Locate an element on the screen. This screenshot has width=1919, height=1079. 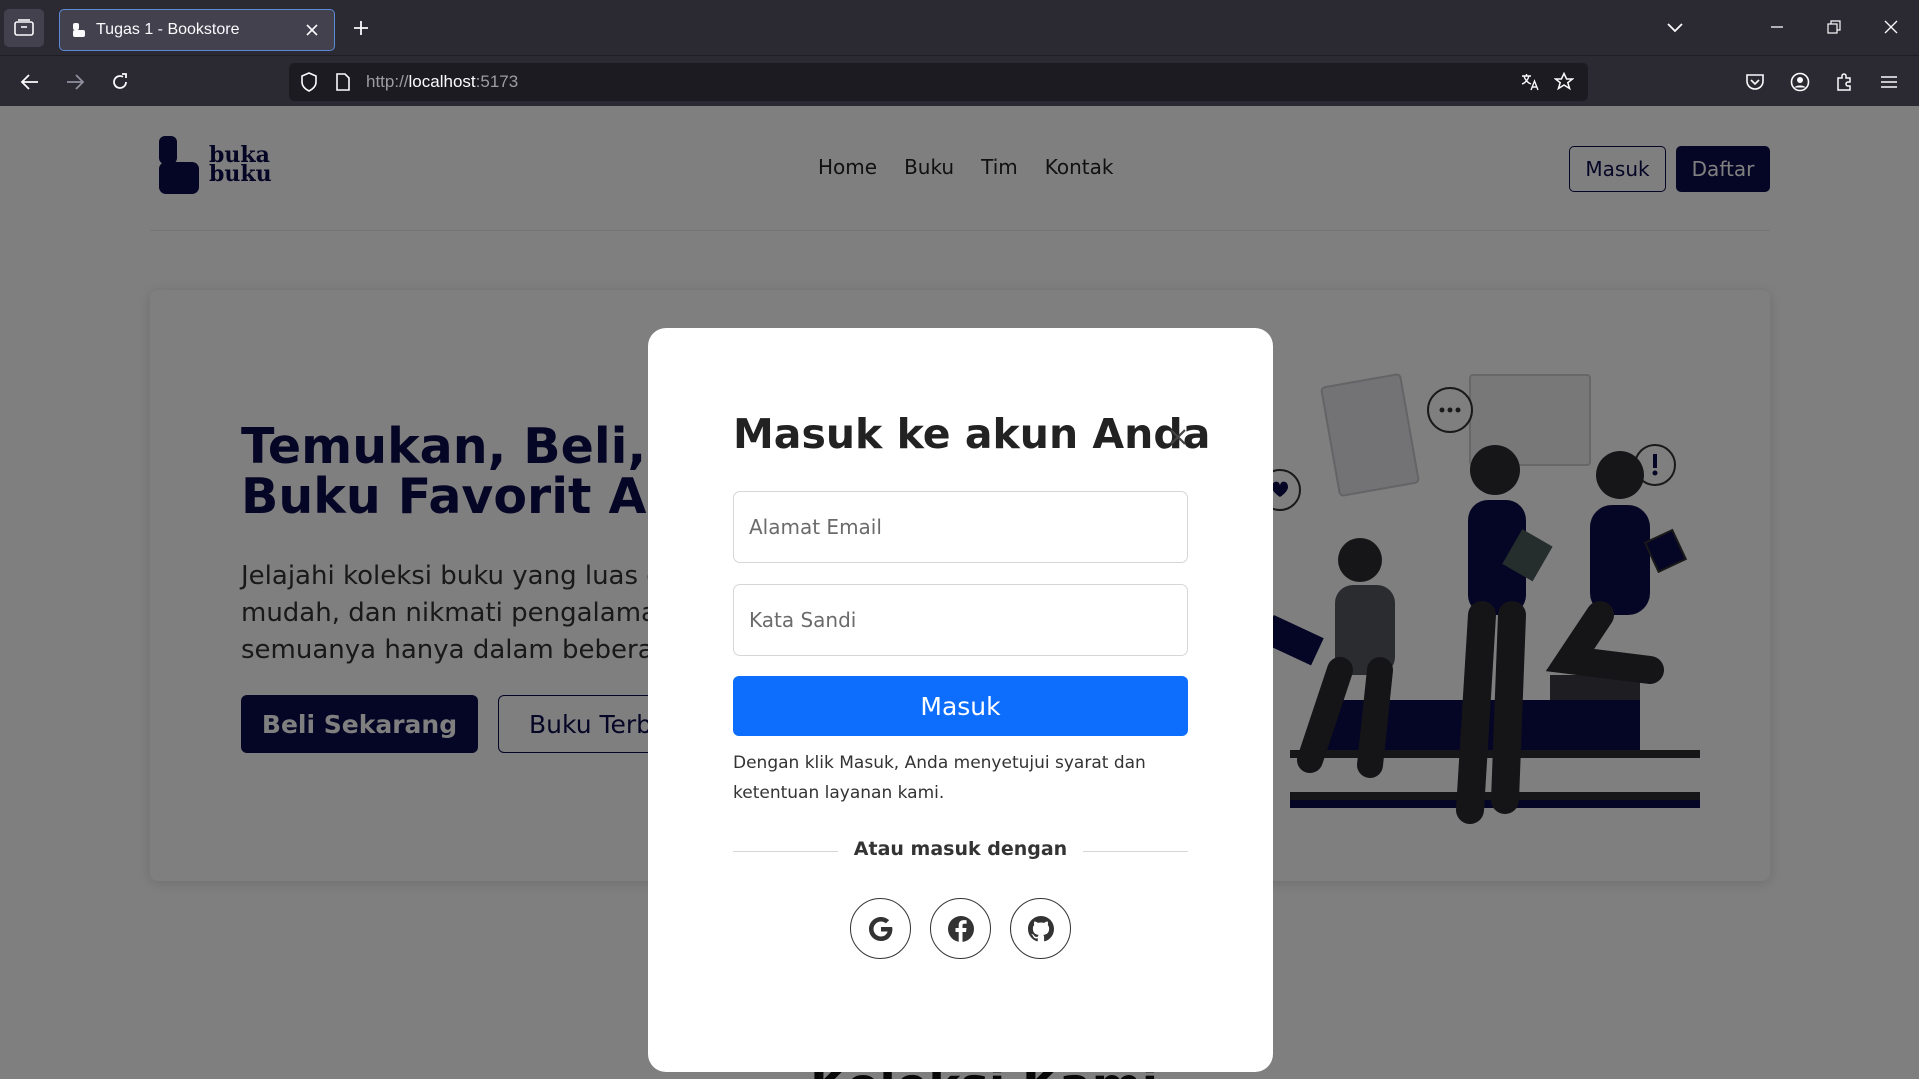
puzzle-icon is located at coordinates (1844, 82).